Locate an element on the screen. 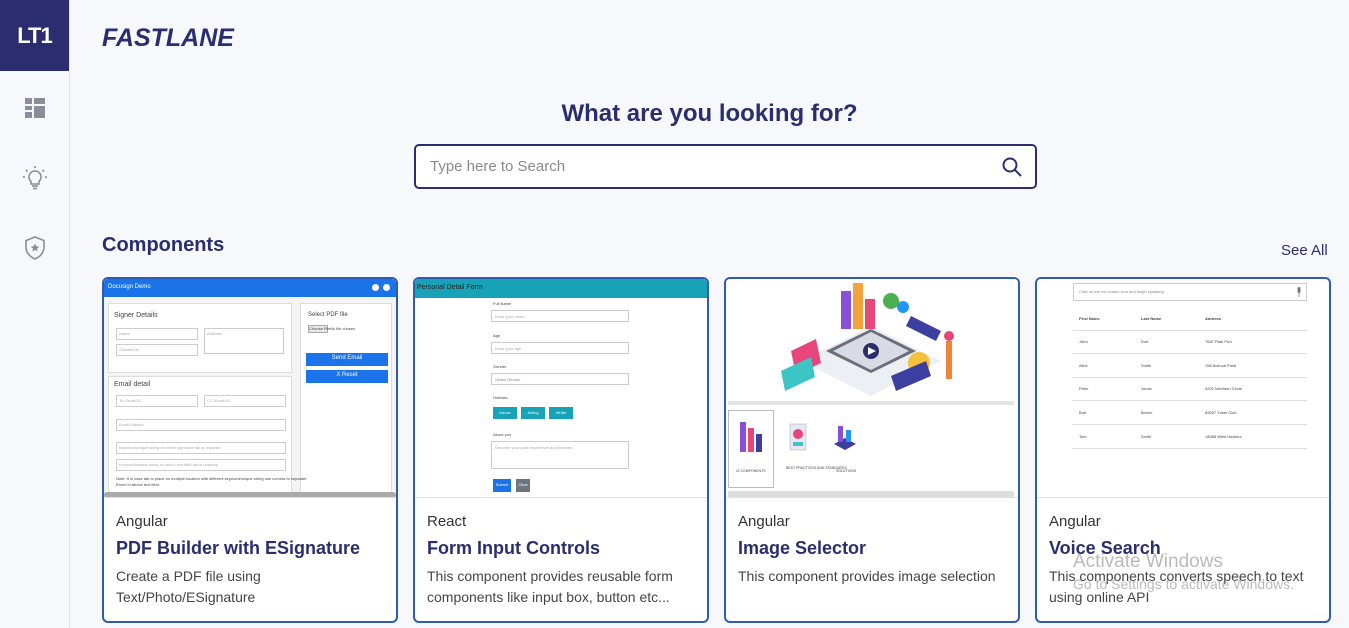  preview-label: Hobbies is located at coordinates (500, 397).